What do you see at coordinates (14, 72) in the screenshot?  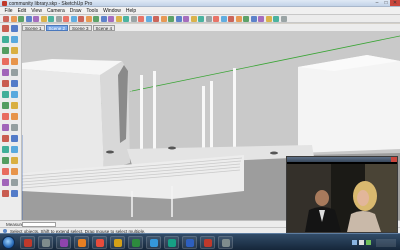 I see `freehand-icon` at bounding box center [14, 72].